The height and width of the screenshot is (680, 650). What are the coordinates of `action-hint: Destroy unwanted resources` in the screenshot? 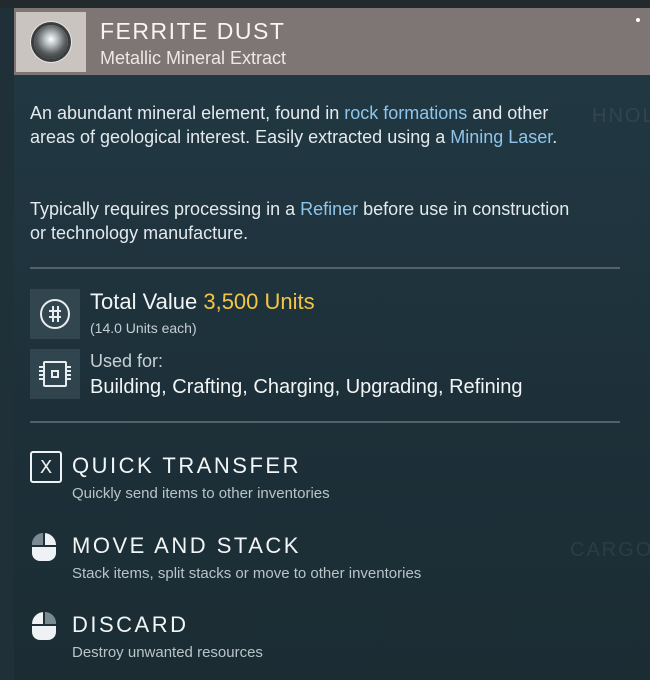 It's located at (167, 652).